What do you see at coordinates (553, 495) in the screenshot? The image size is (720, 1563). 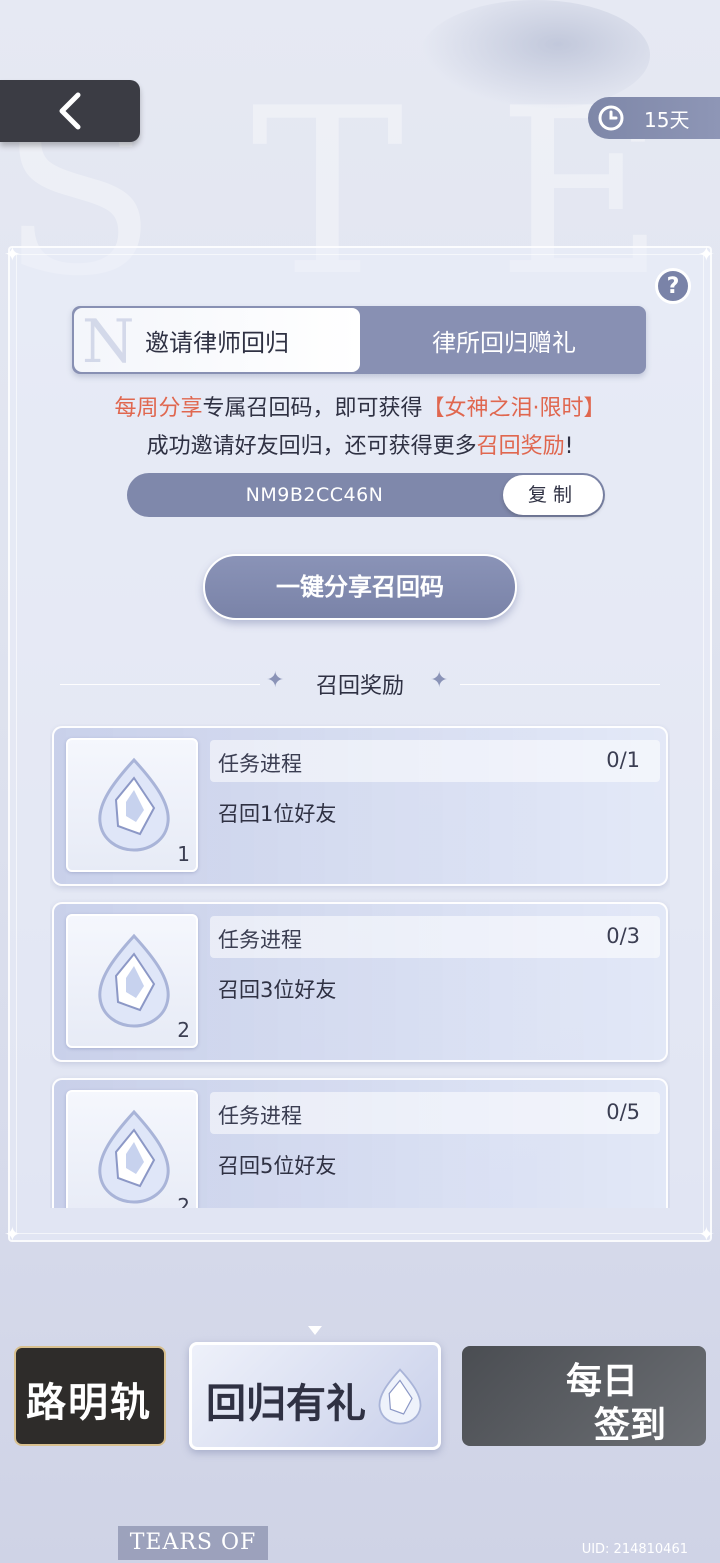 I see `copy-button: 复制` at bounding box center [553, 495].